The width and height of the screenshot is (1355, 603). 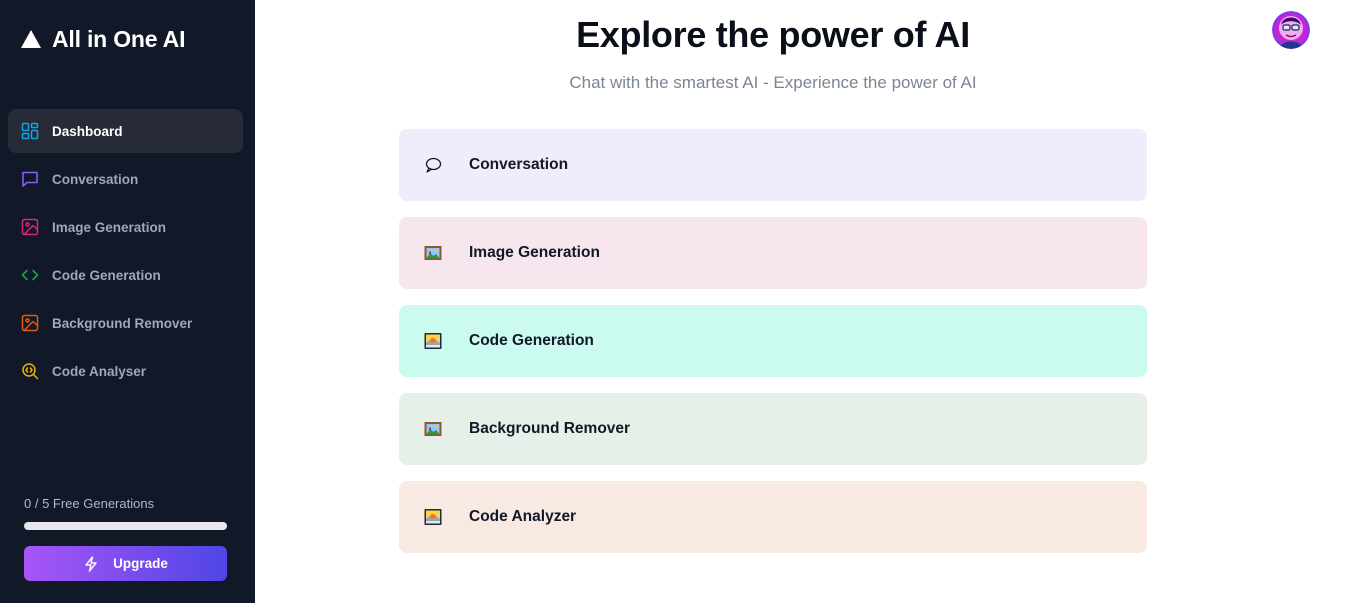 I want to click on card-label: Code Analyzer, so click(x=523, y=516).